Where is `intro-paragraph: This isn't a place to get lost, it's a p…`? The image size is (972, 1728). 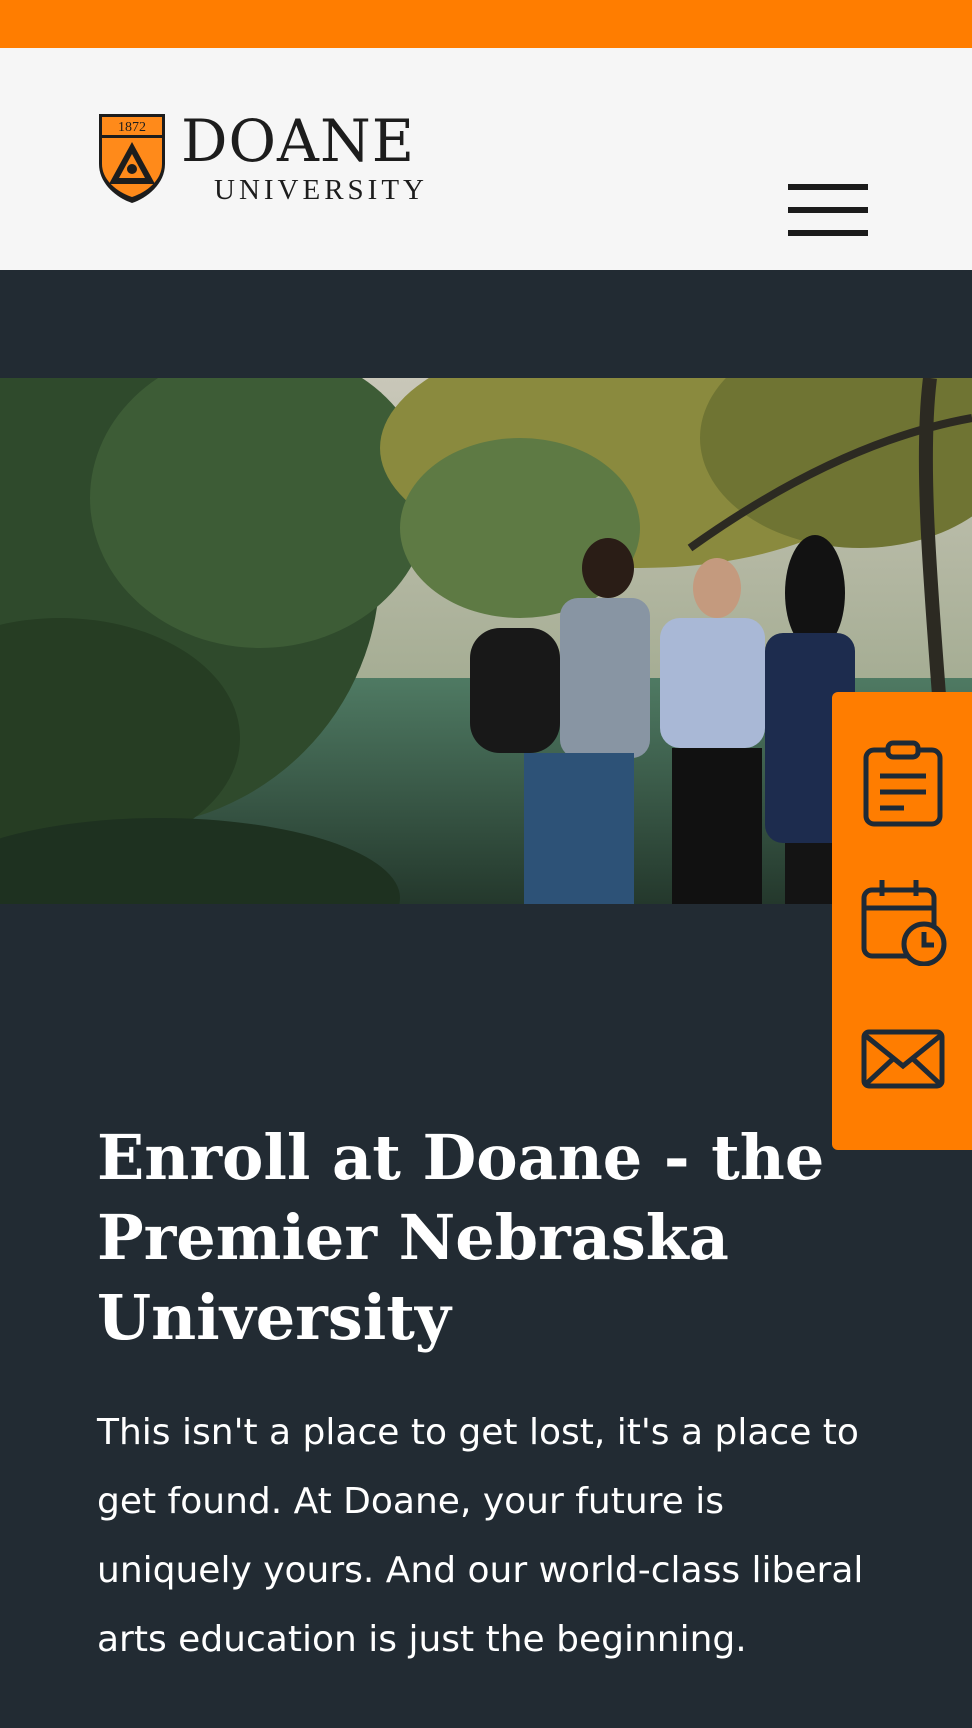 intro-paragraph: This isn't a place to get lost, it's a p… is located at coordinates (480, 1536).